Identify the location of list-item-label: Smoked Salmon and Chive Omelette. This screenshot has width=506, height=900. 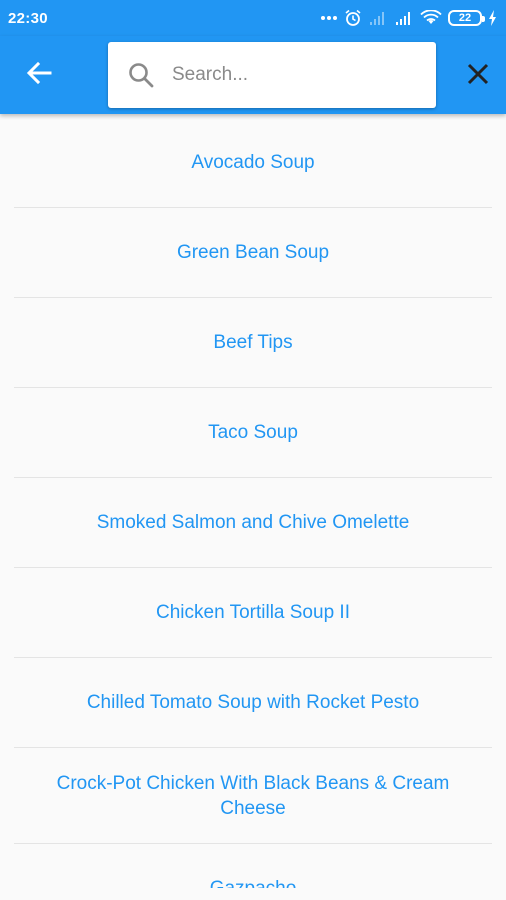
(253, 522).